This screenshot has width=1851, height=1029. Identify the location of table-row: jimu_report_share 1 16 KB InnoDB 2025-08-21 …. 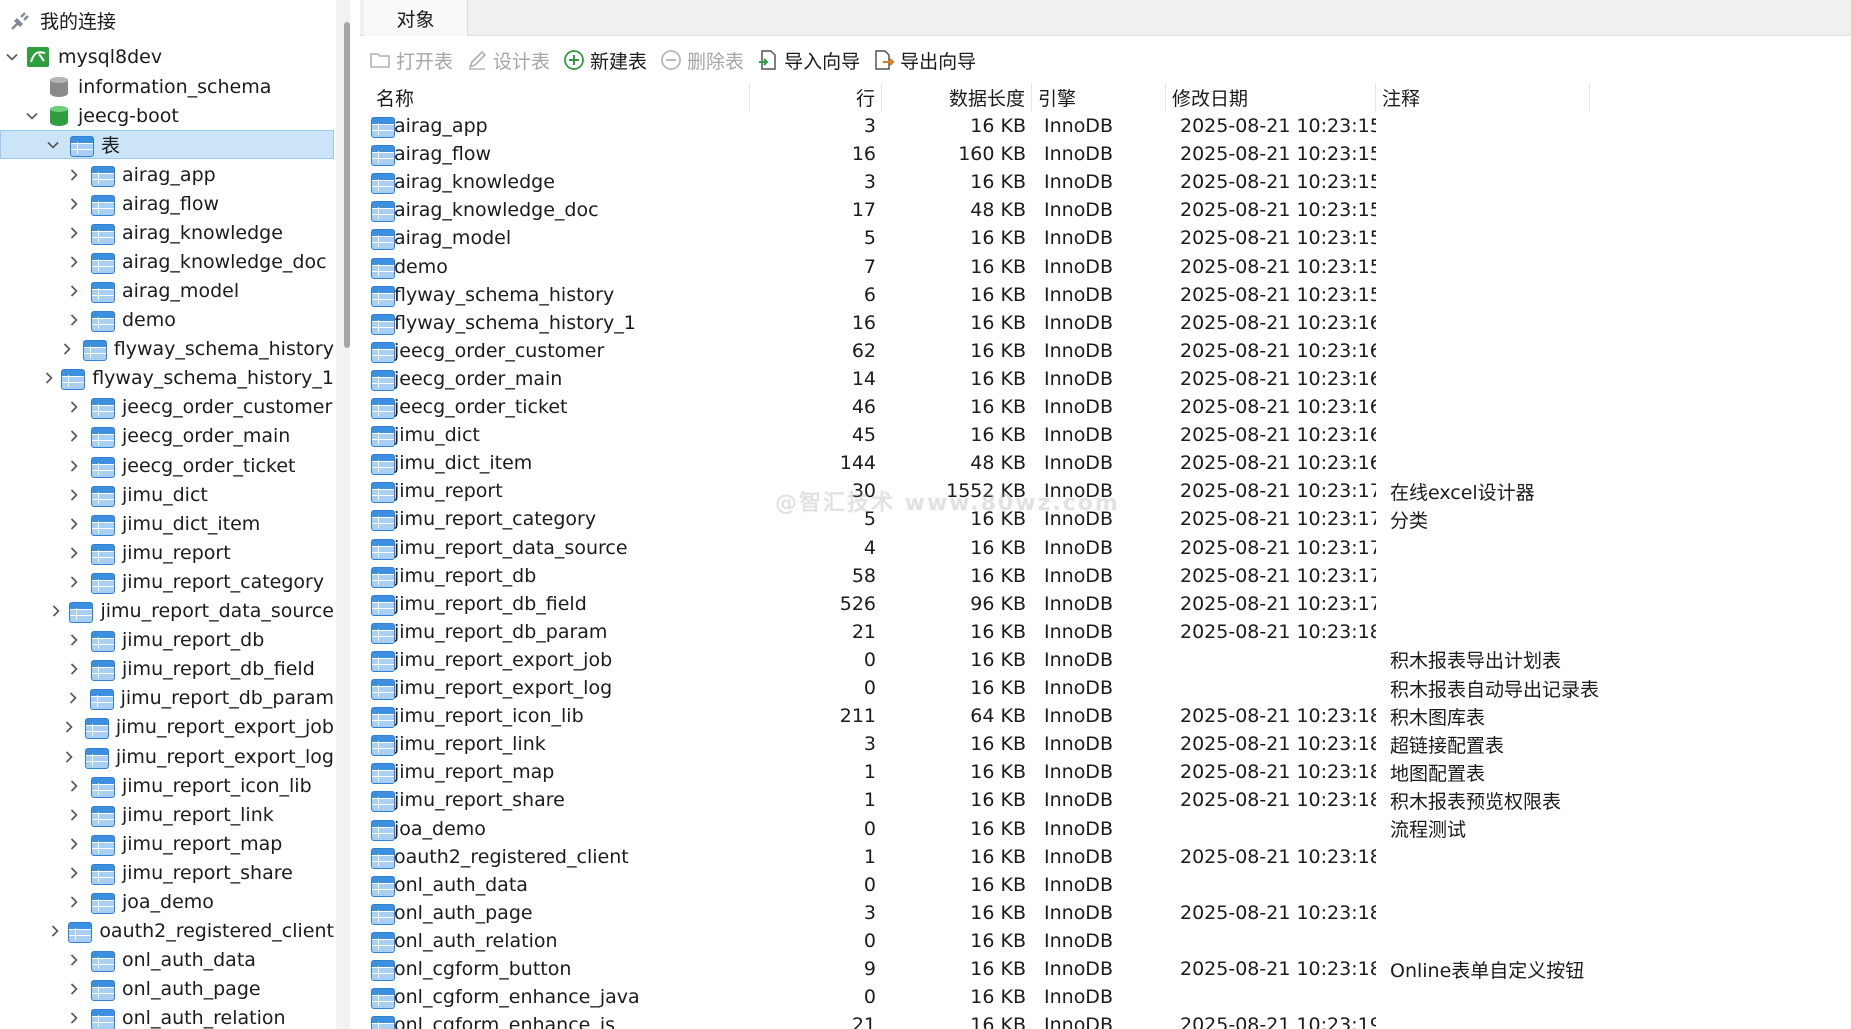
(1105, 800).